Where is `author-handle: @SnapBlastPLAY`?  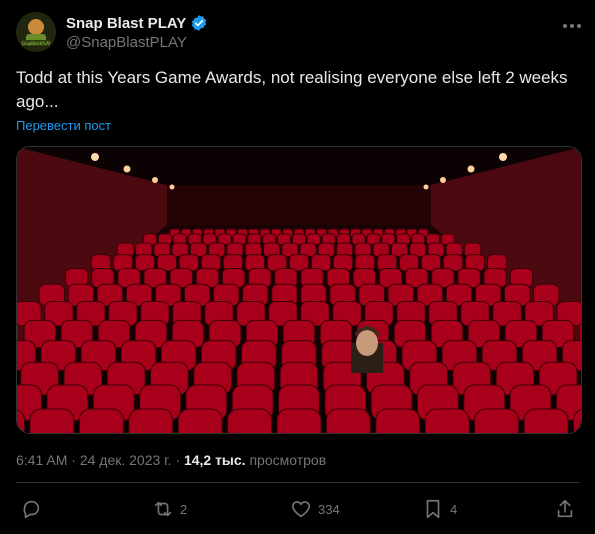
author-handle: @SnapBlastPLAY is located at coordinates (126, 42).